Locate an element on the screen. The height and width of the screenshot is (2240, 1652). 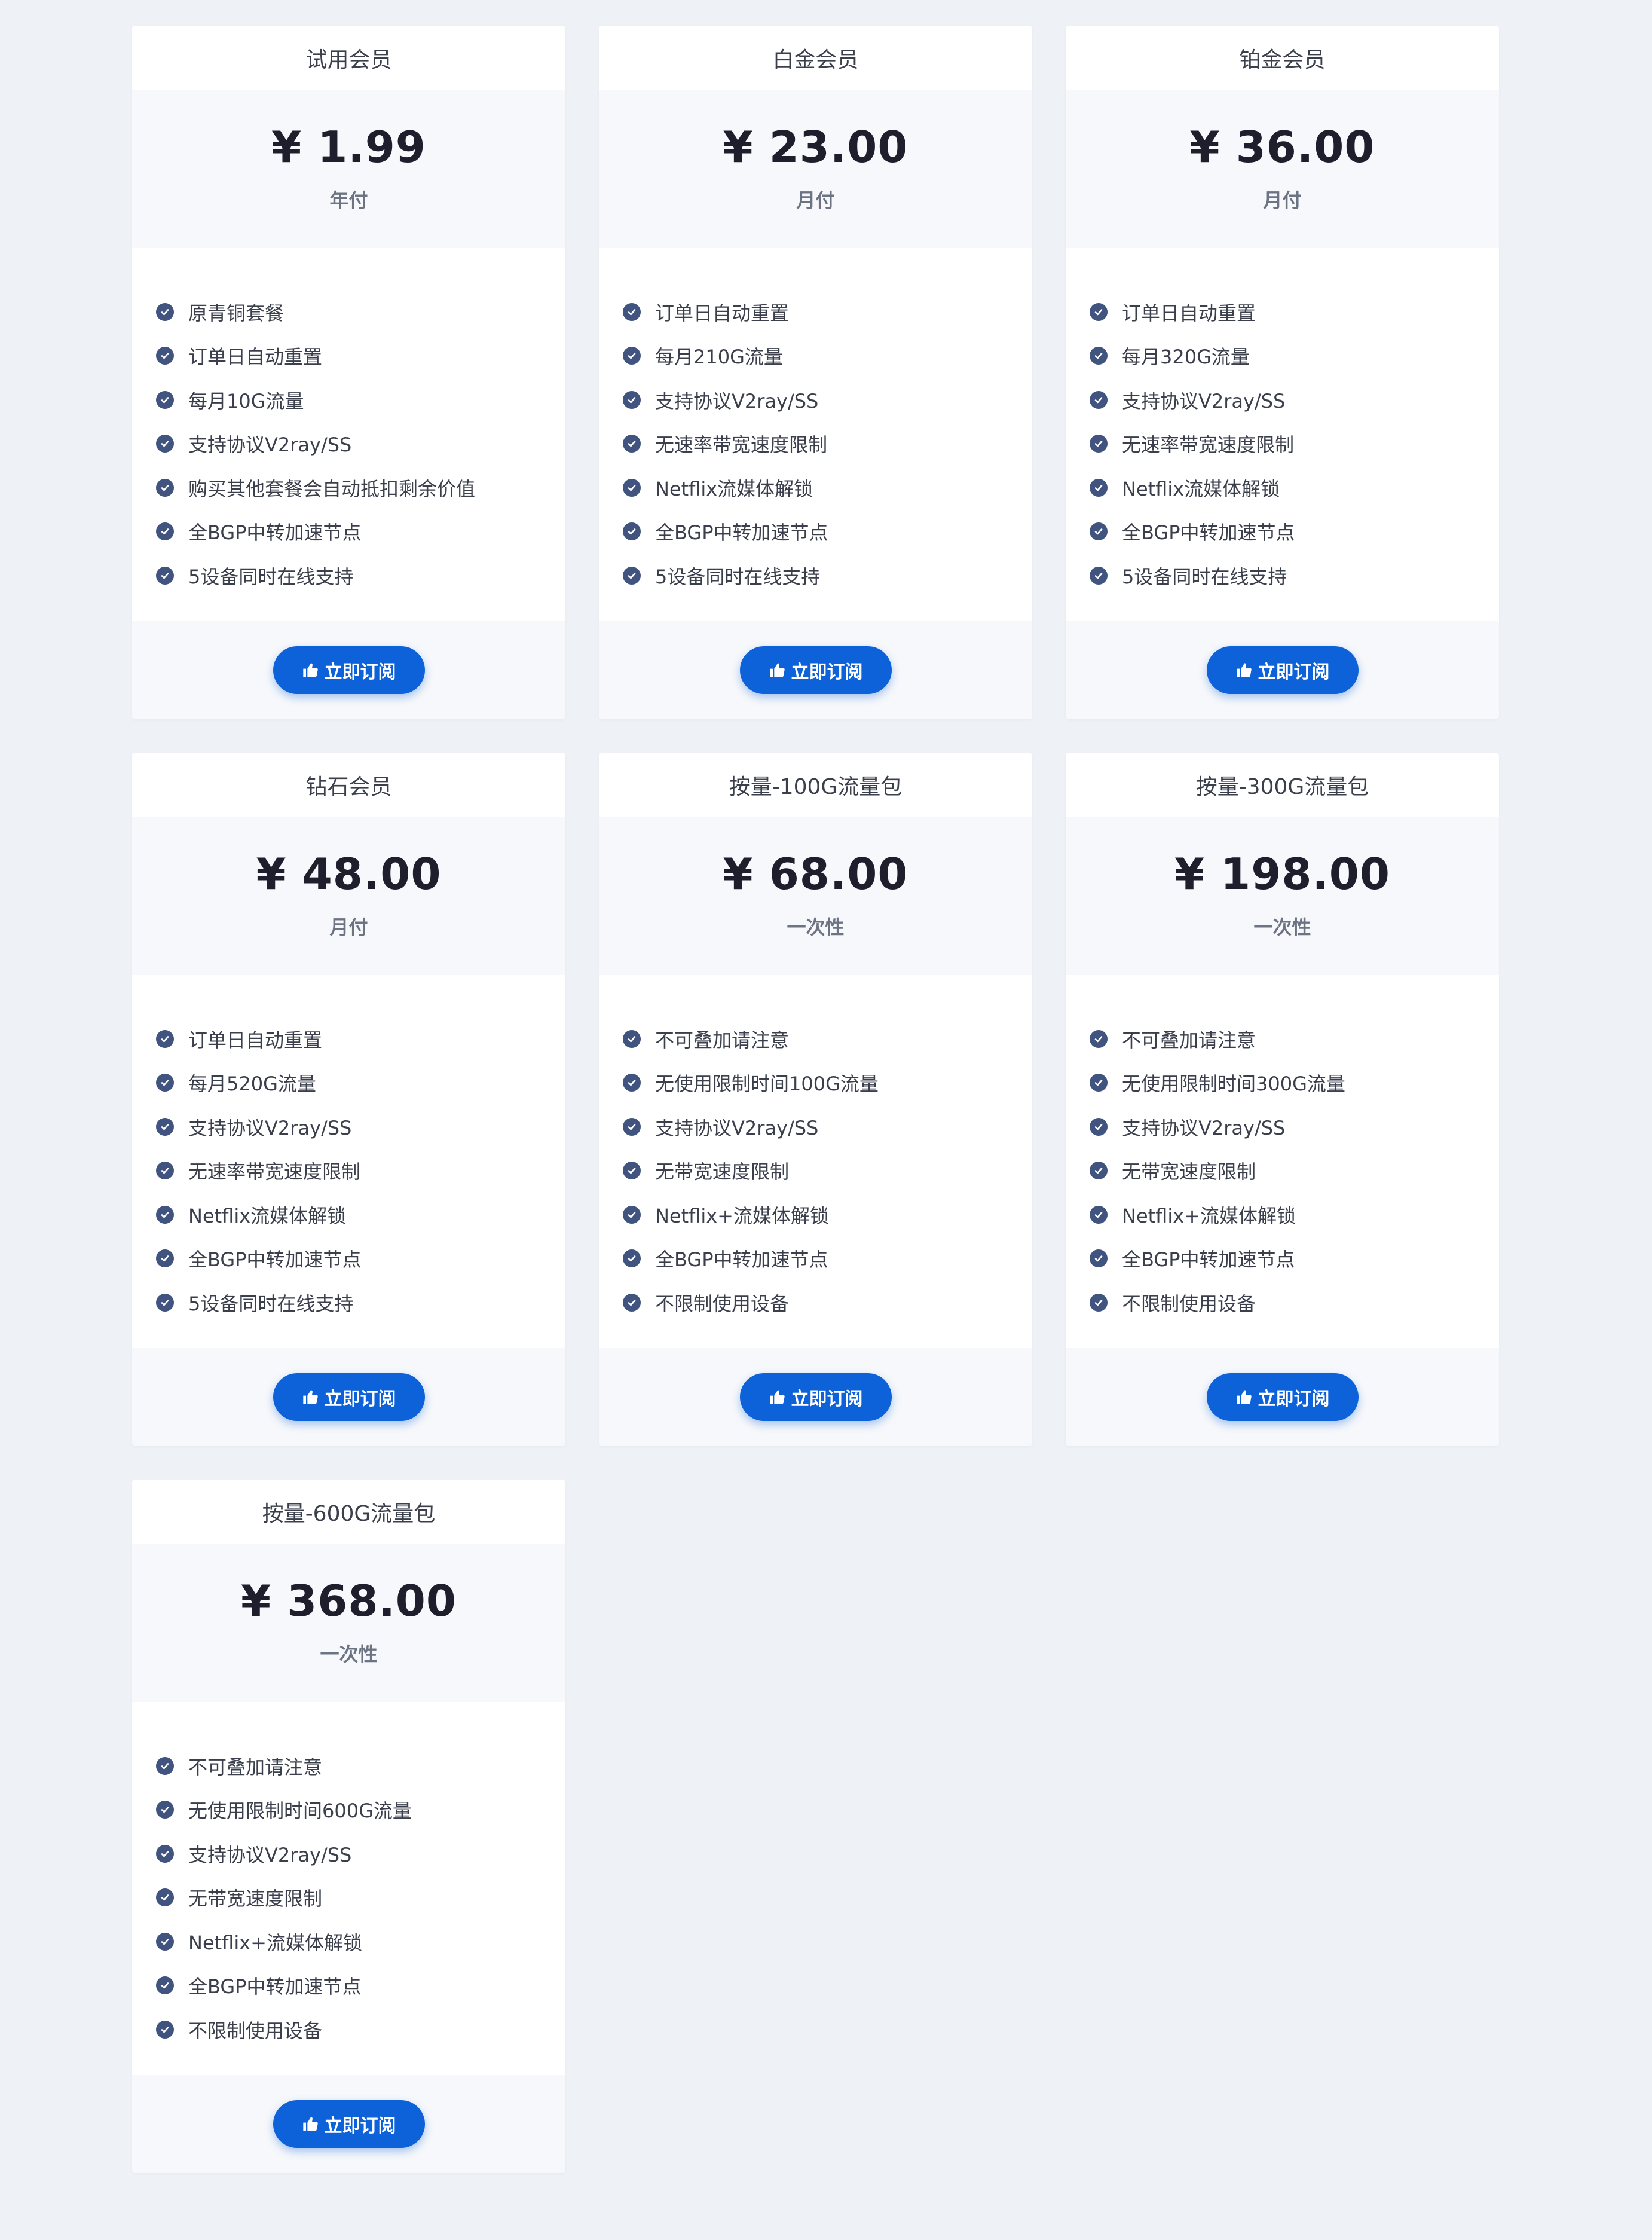
feature-item: 不限制使用设备 is located at coordinates (360, 2030).